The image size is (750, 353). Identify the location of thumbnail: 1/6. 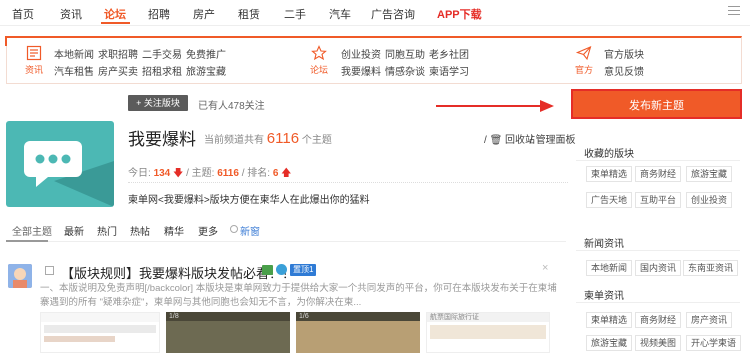
(358, 332).